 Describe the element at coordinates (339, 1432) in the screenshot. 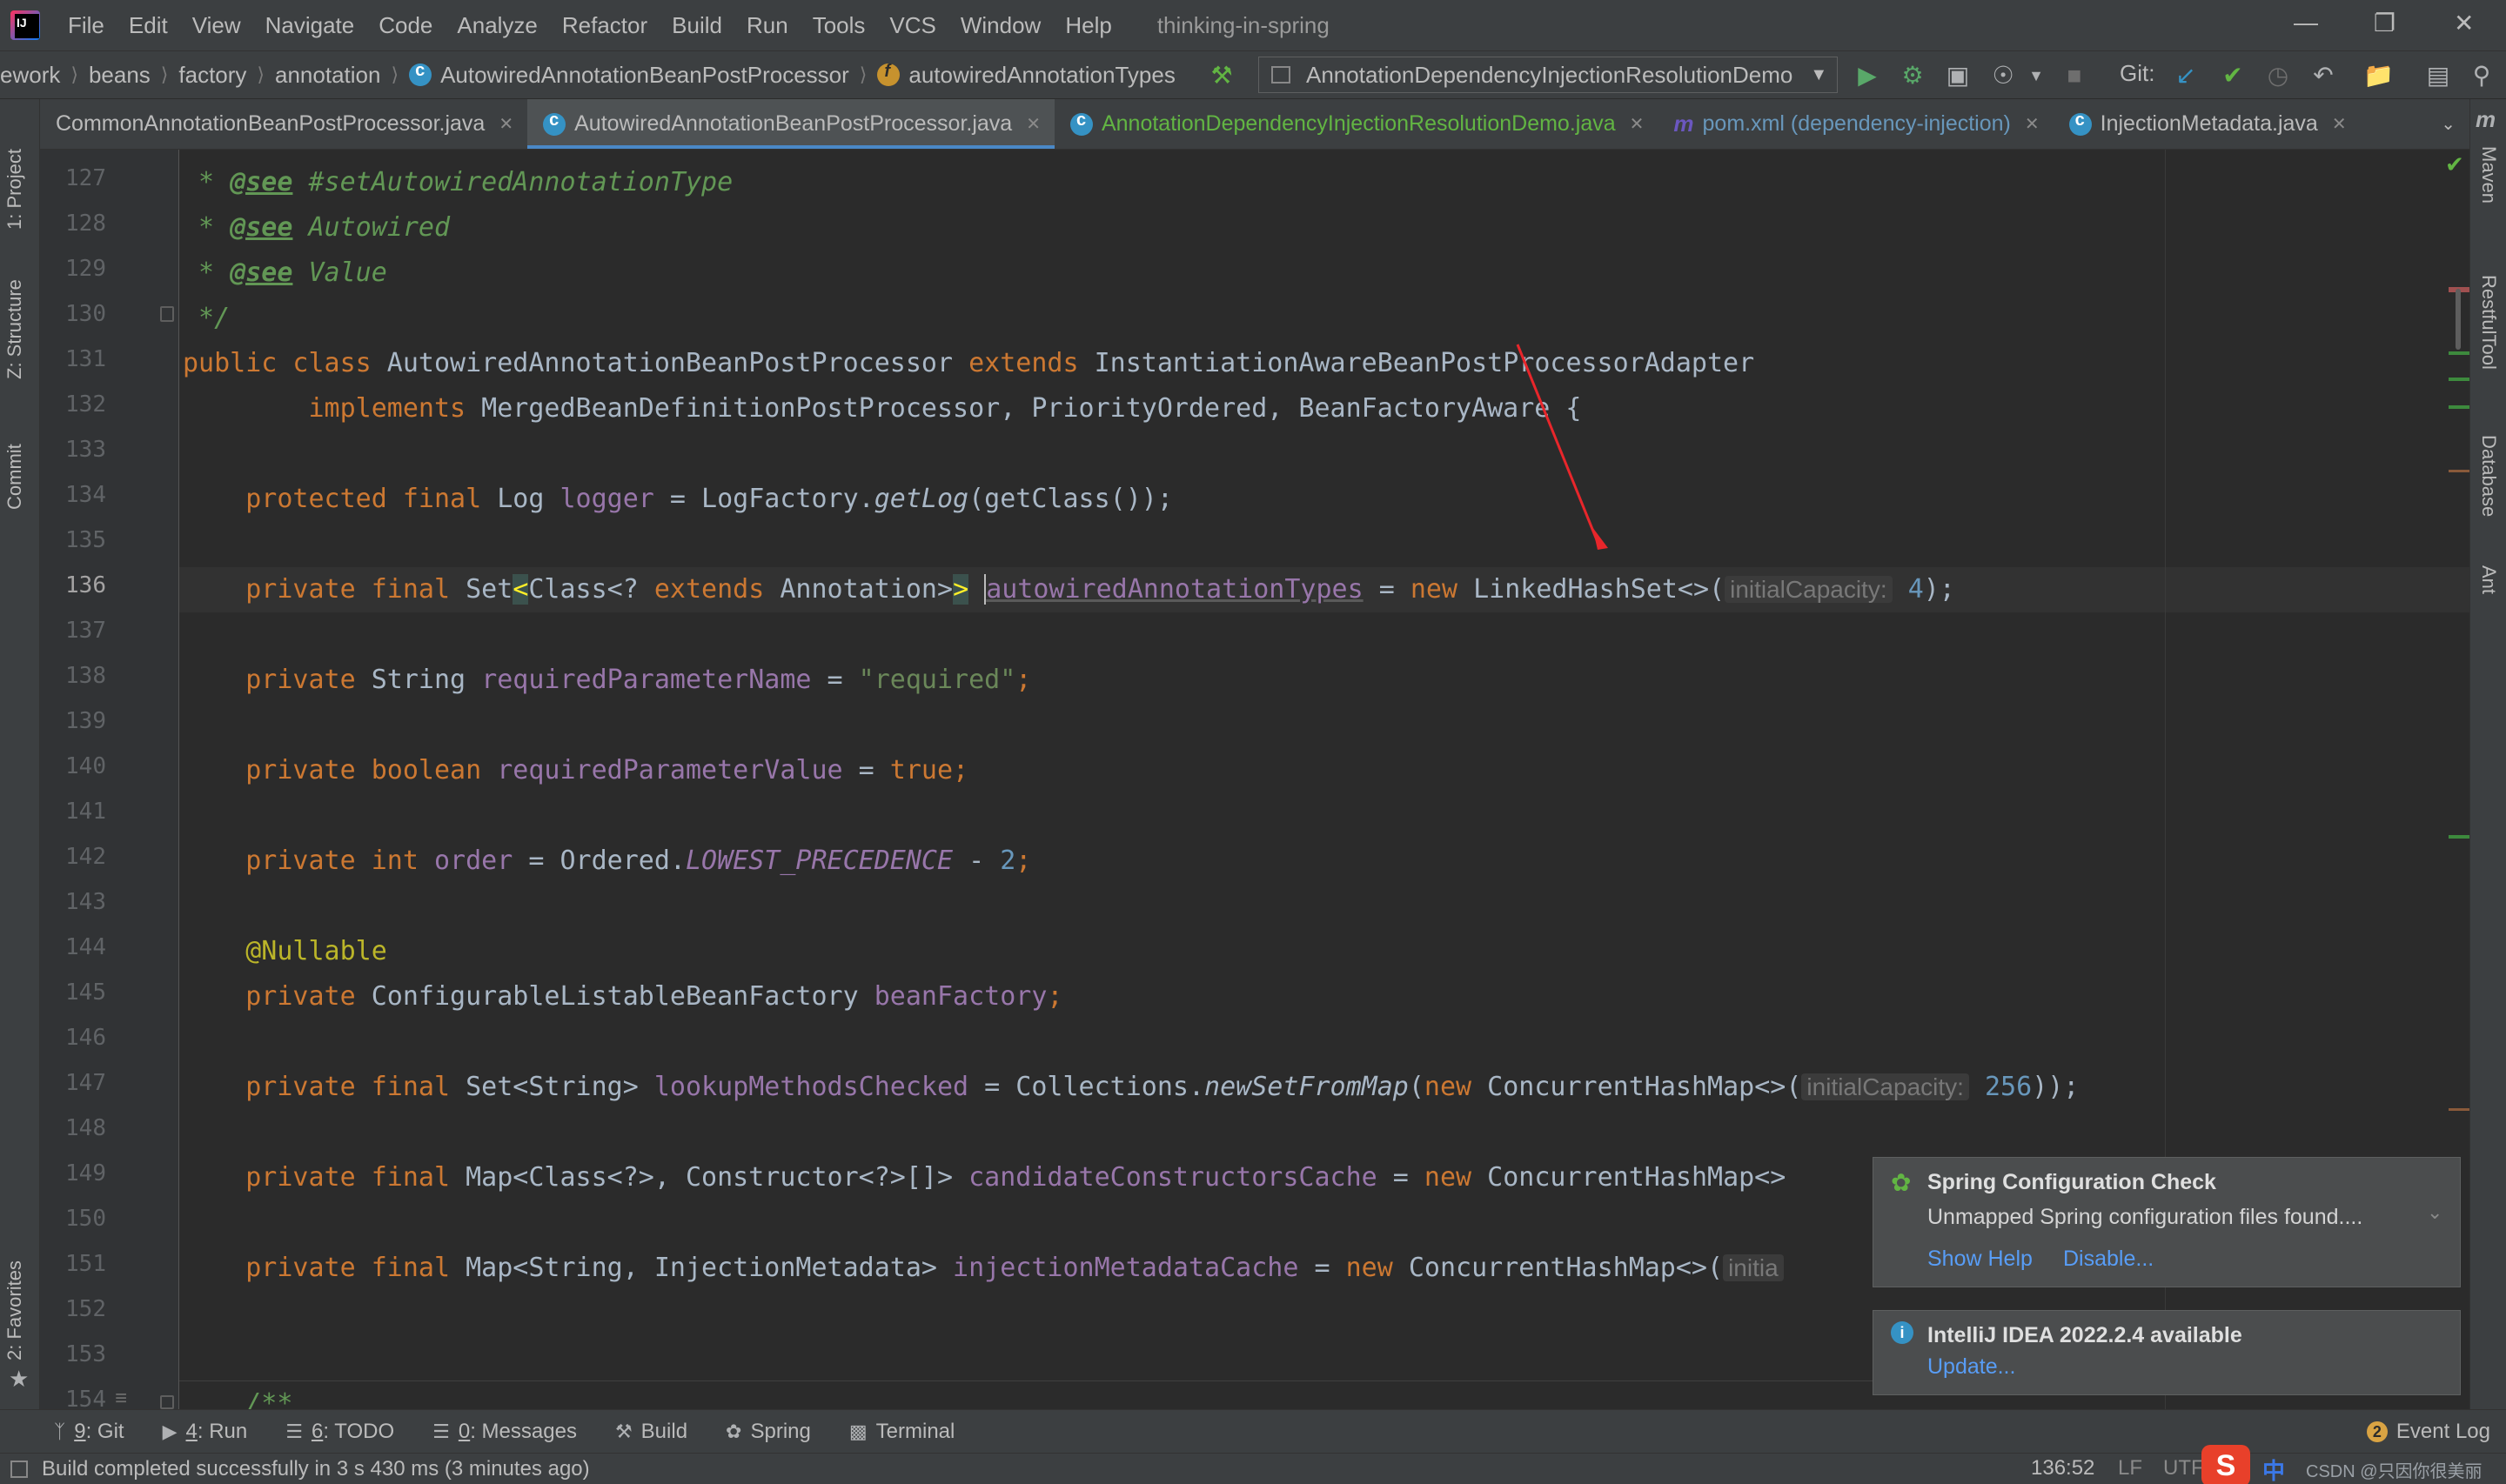

I see `todo-tool-button: ☰ 6: TODO` at that location.